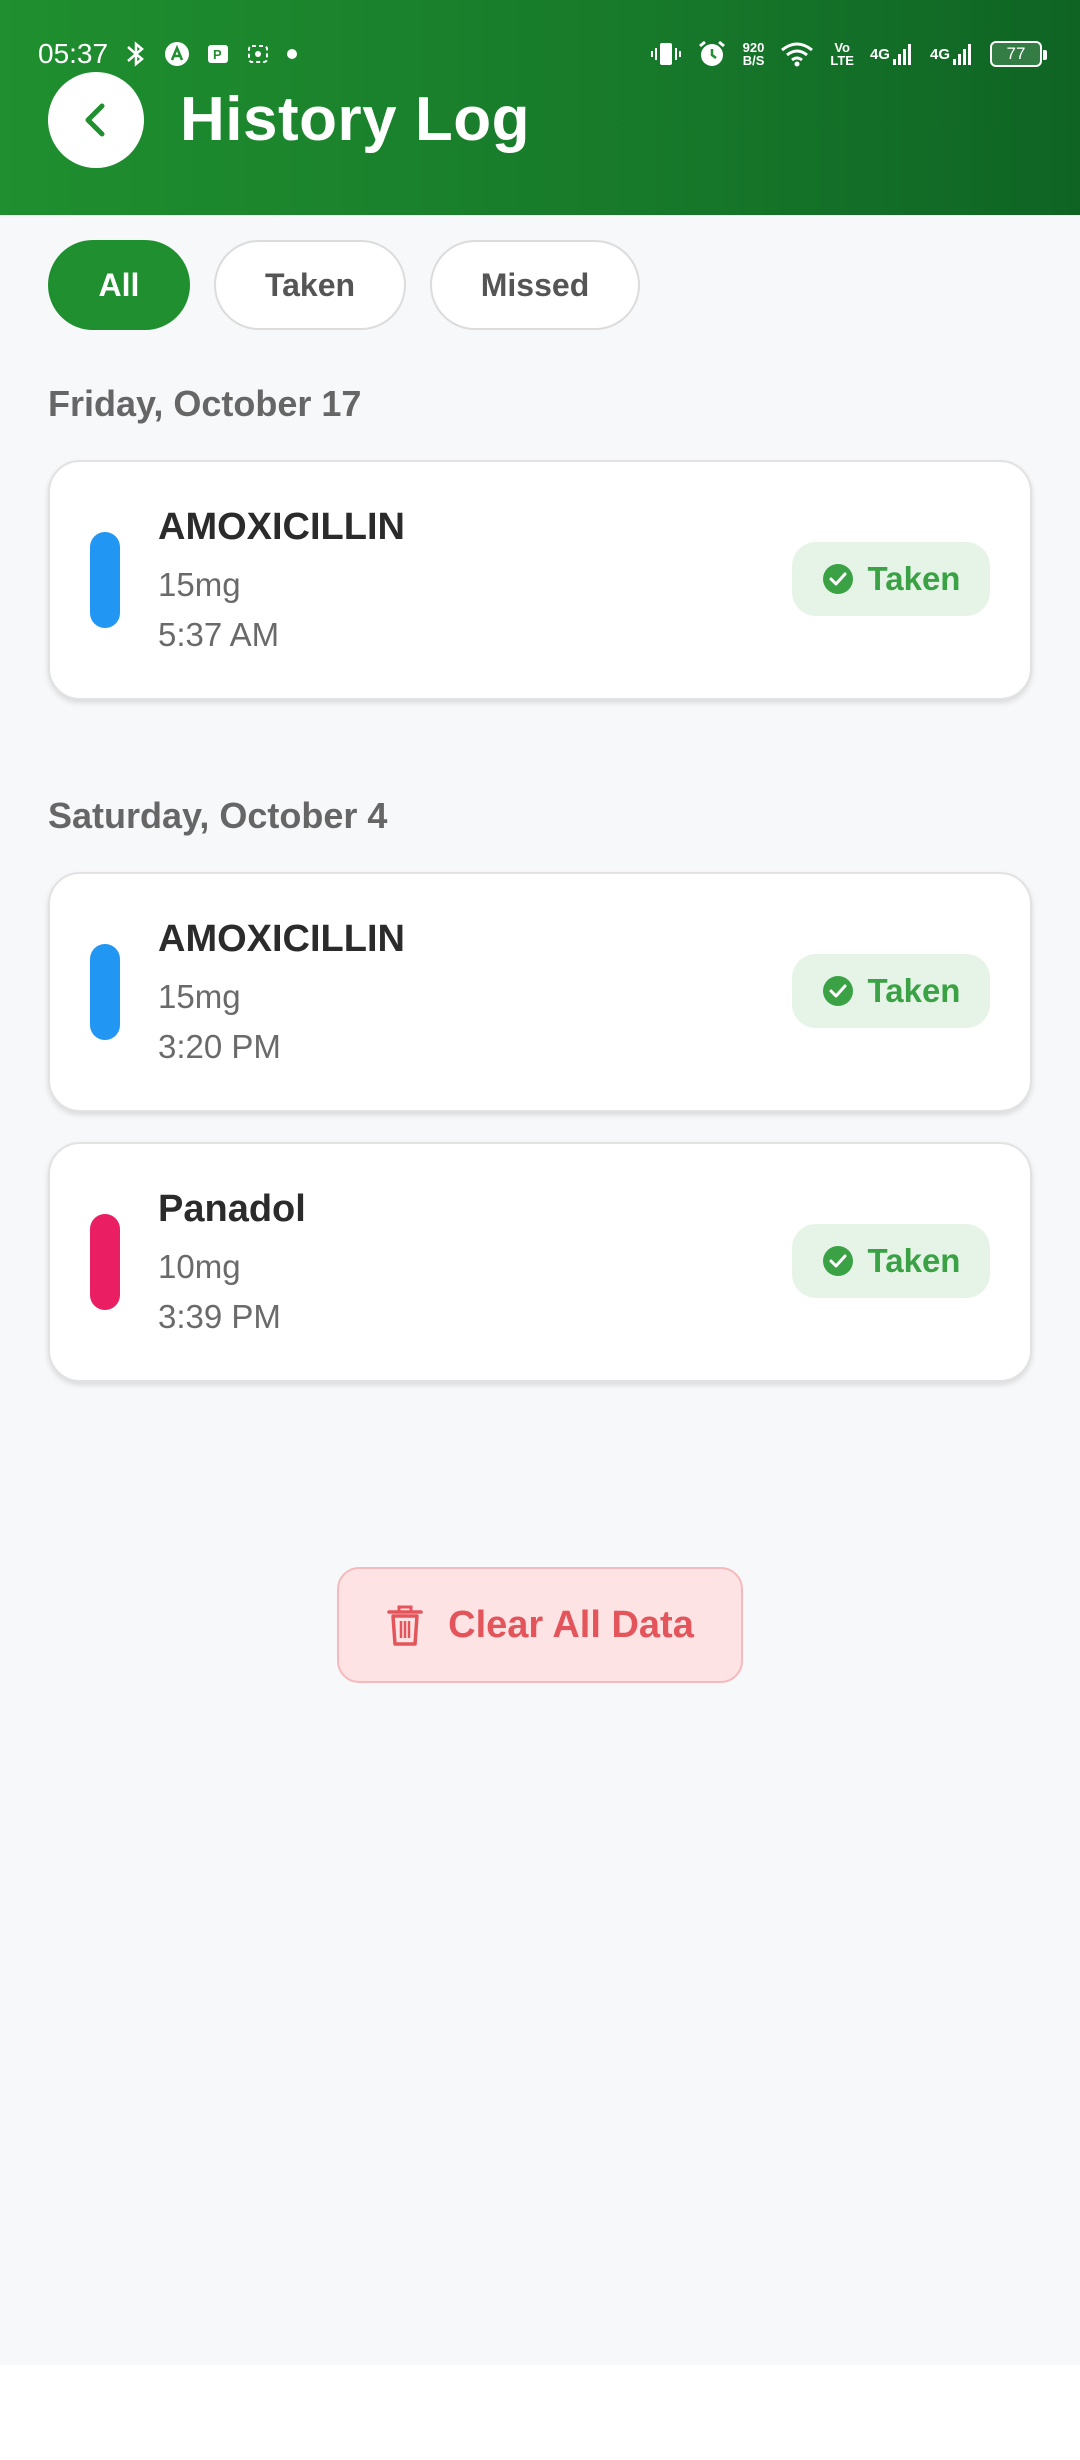  What do you see at coordinates (219, 634) in the screenshot?
I see `medication-time: 5:37 AM` at bounding box center [219, 634].